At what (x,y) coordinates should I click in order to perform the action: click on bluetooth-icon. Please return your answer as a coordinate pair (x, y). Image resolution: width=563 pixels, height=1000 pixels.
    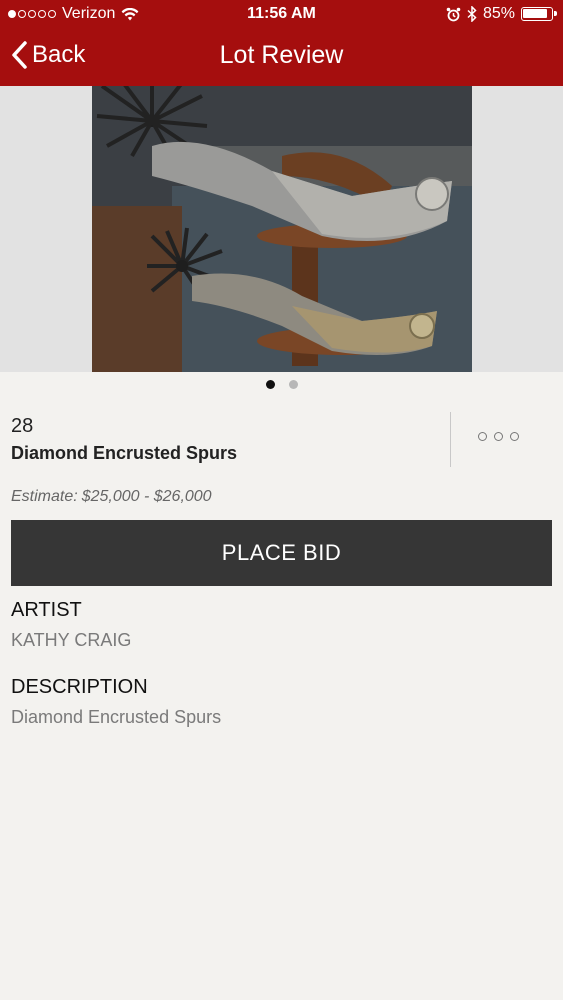
    Looking at the image, I should click on (472, 14).